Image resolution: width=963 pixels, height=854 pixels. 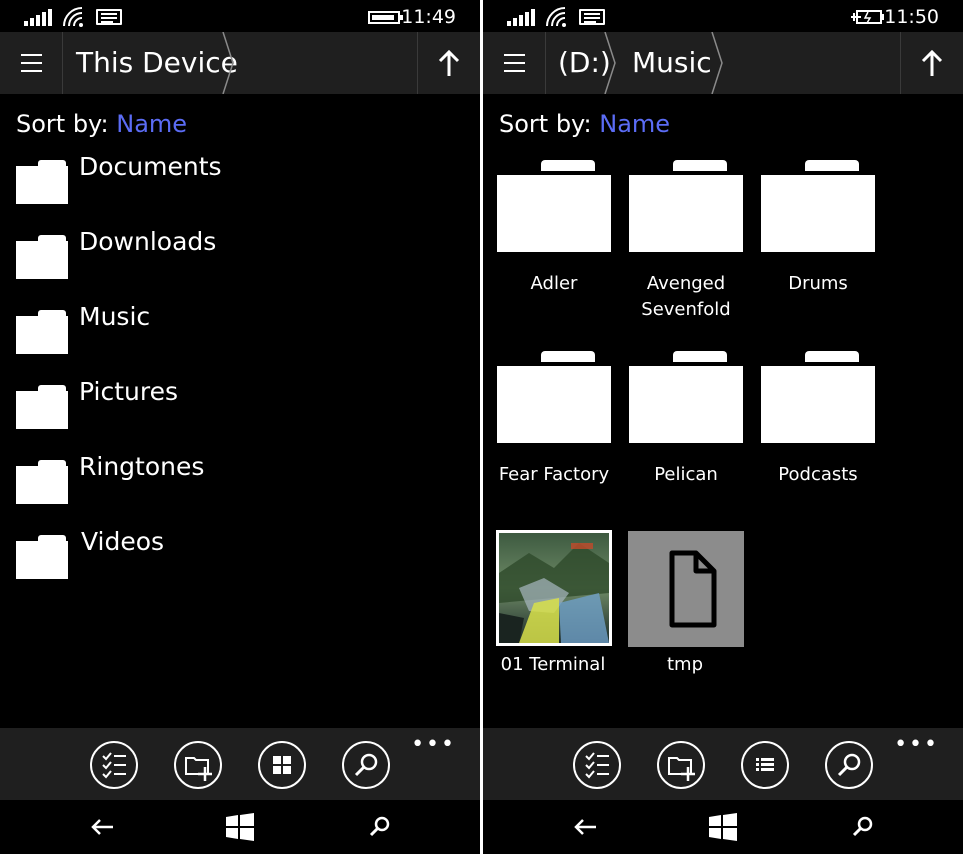 I want to click on list-item-downloads: Downloads, so click(x=236, y=257).